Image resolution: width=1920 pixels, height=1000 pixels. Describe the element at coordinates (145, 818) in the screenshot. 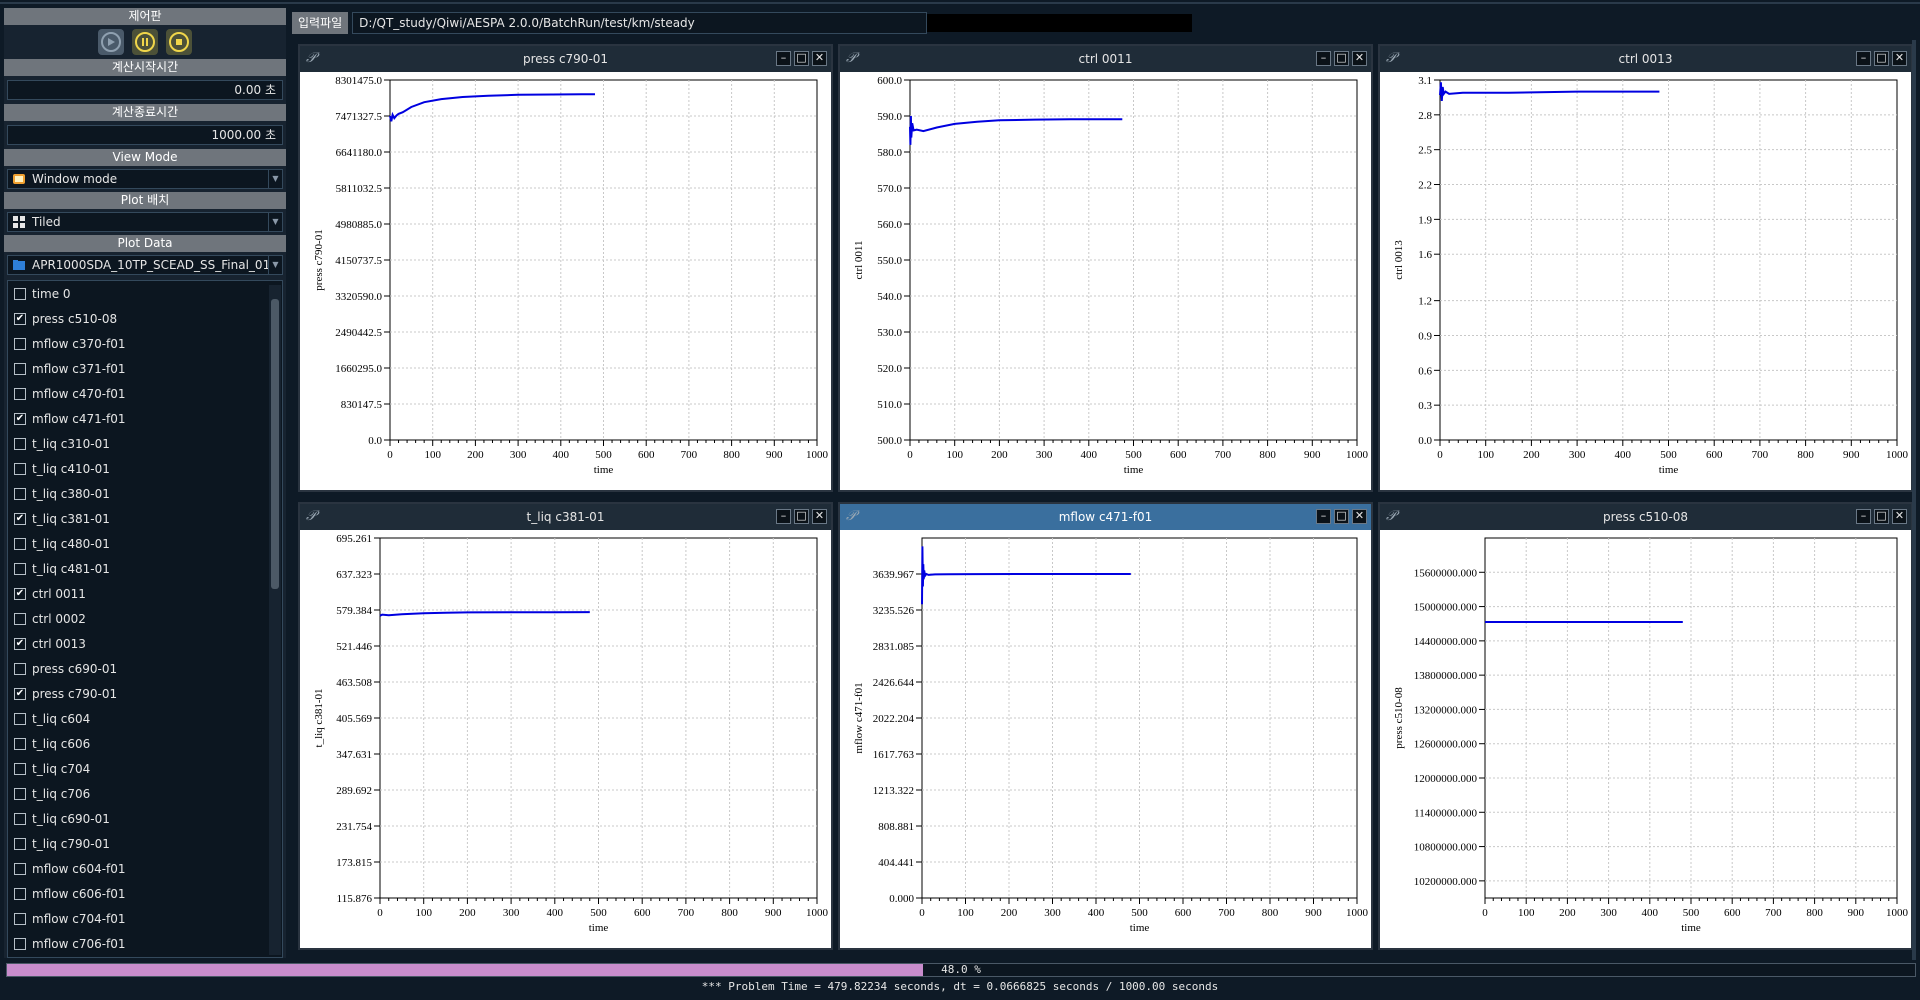

I see `variable-item: t_liq c690-01` at that location.